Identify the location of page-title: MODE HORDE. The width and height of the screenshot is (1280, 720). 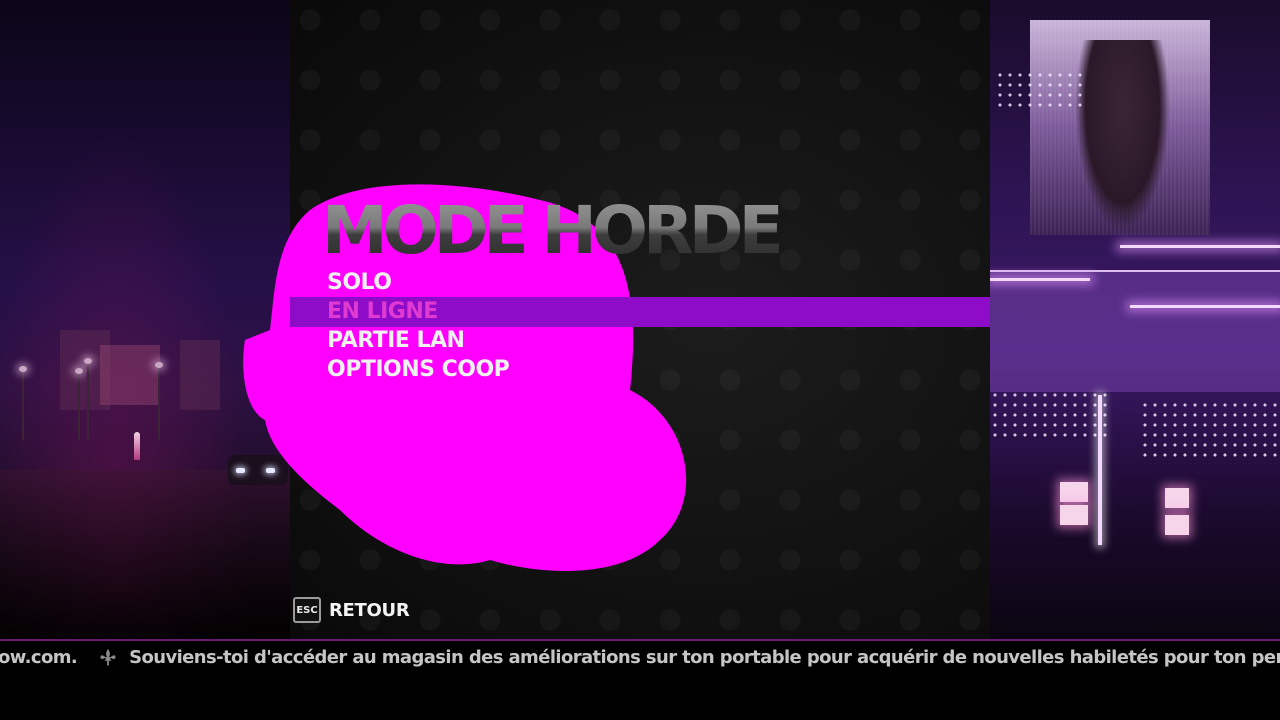
(553, 230).